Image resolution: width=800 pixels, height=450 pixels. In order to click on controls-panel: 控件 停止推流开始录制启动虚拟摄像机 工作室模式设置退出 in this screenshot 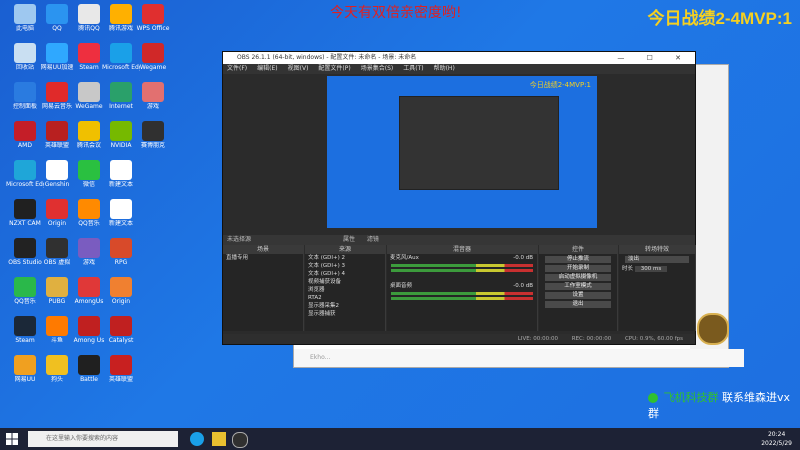, I will do `click(578, 288)`.